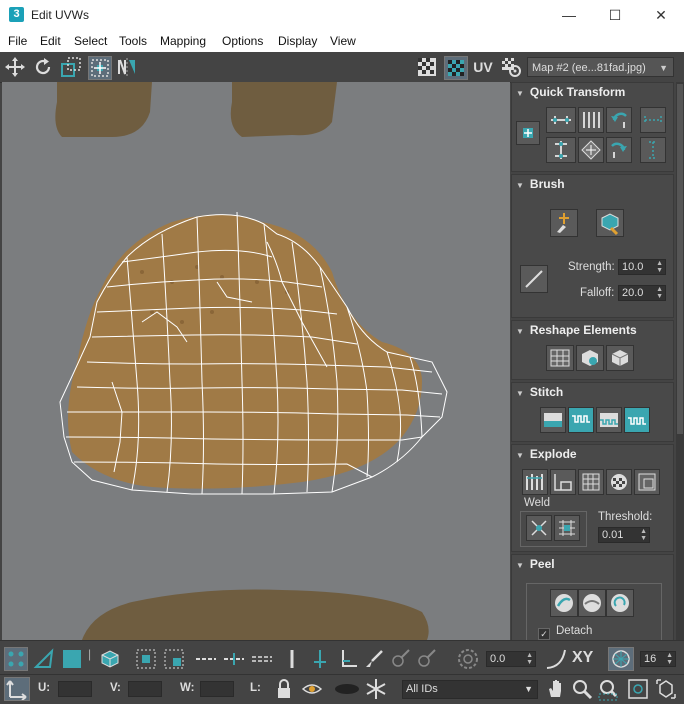  What do you see at coordinates (342, 15) in the screenshot?
I see `title-bar: 3 Edit UVWs — ☐ ✕` at bounding box center [342, 15].